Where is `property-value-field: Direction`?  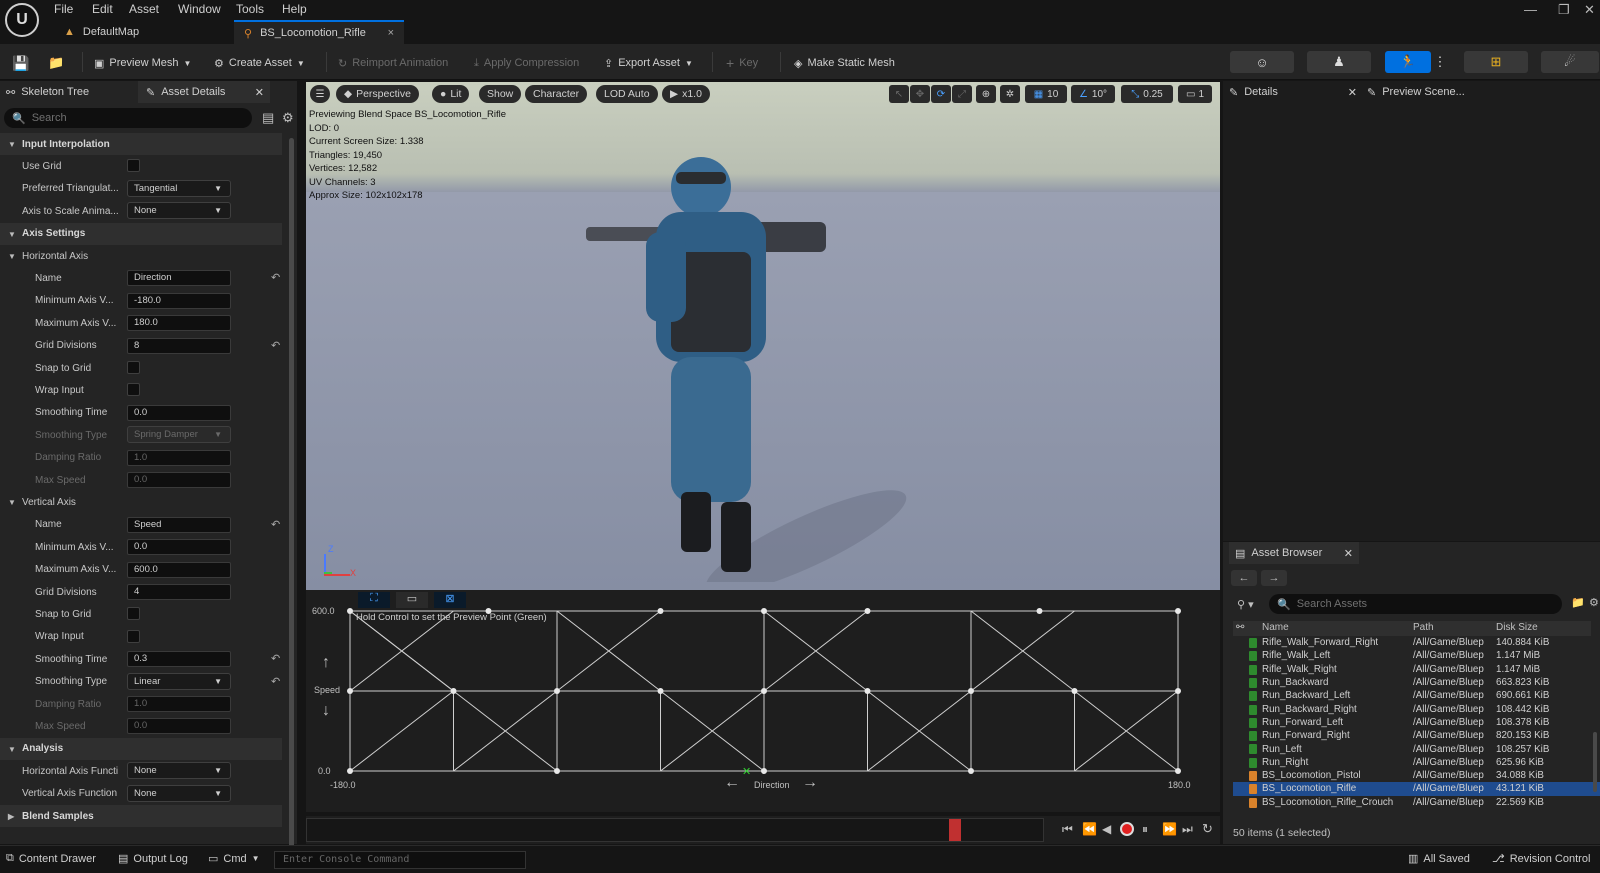
property-value-field: Direction is located at coordinates (179, 278).